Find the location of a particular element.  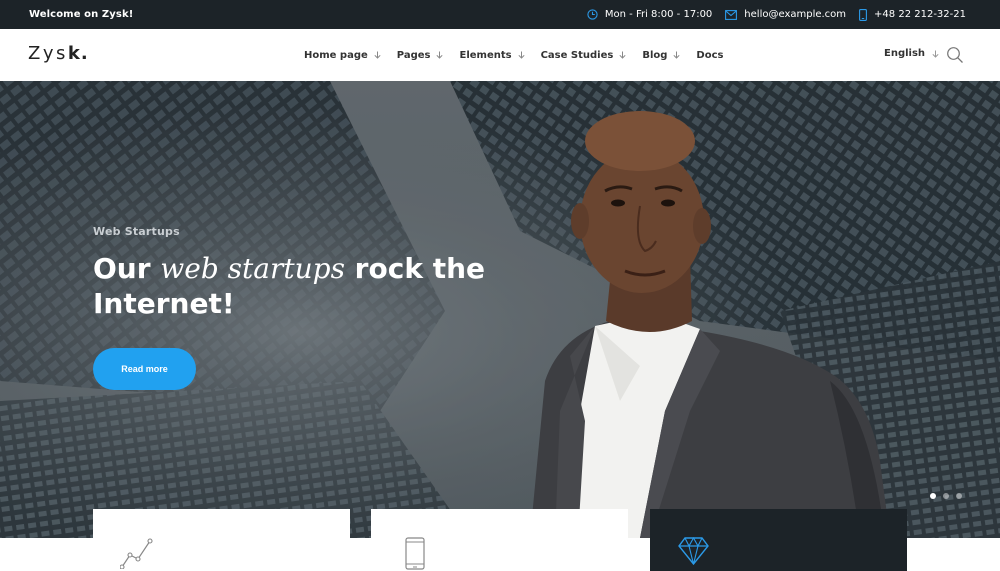

nav-item-home-page: Home page is located at coordinates (342, 55).